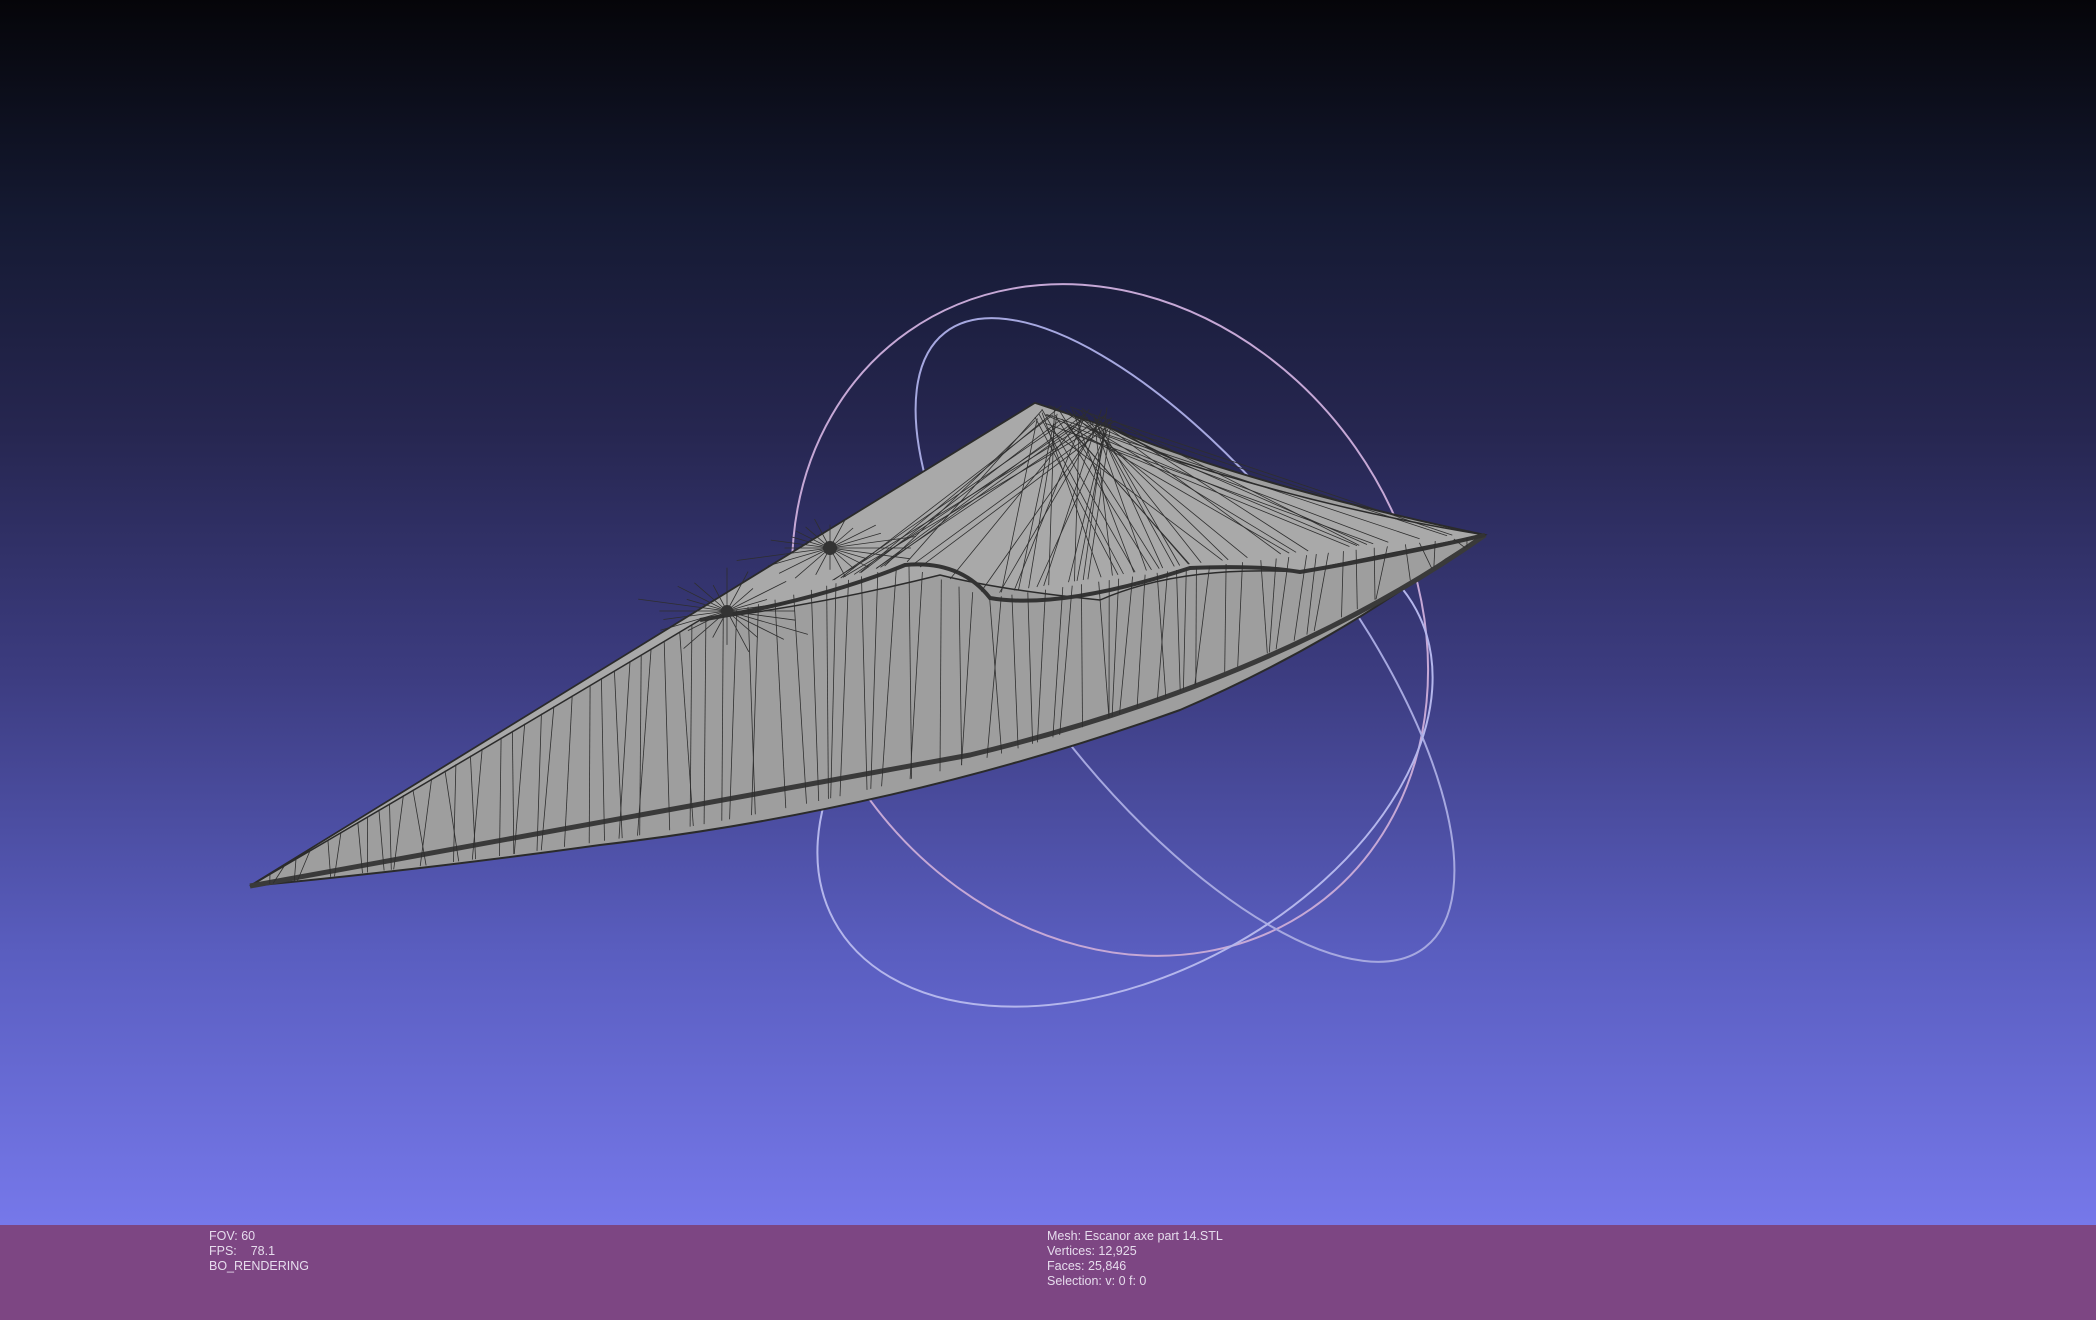  Describe the element at coordinates (263, 1251) in the screenshot. I see `fps-value: 78.1` at that location.